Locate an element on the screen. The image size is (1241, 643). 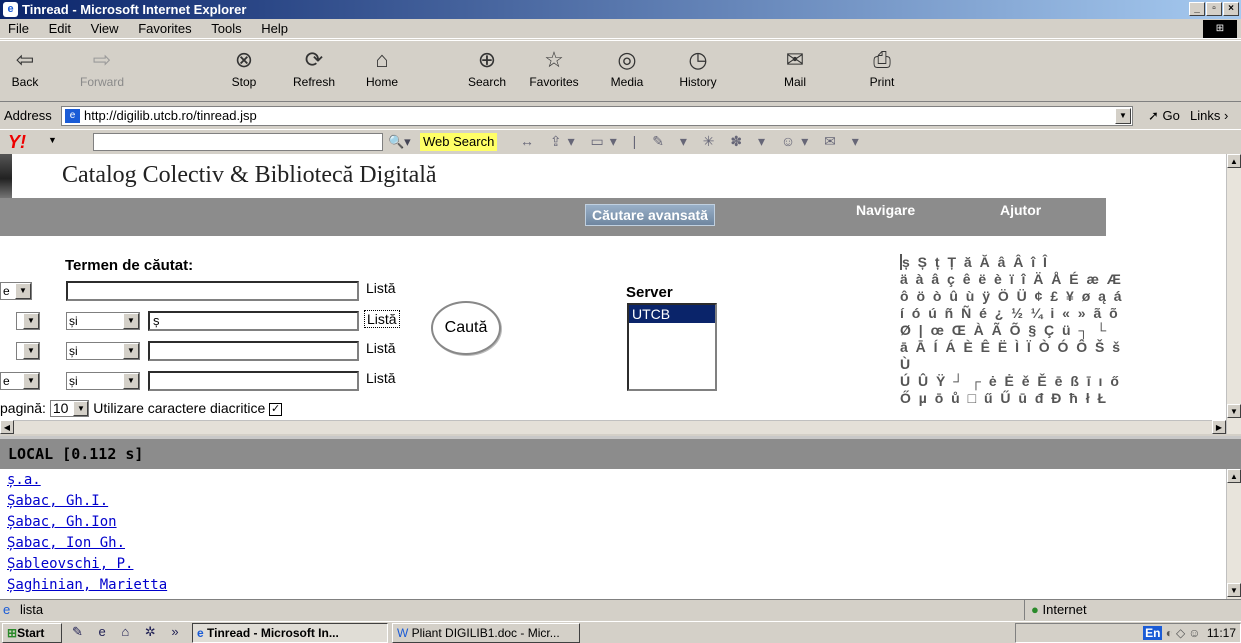
yahoo-toolbar-icons: ↔ ⇪▾ ▭▾ | ✎ ▾ ✳ ✽ ▾ ☺▾ ✉ ▾ is located at coordinates (692, 141).